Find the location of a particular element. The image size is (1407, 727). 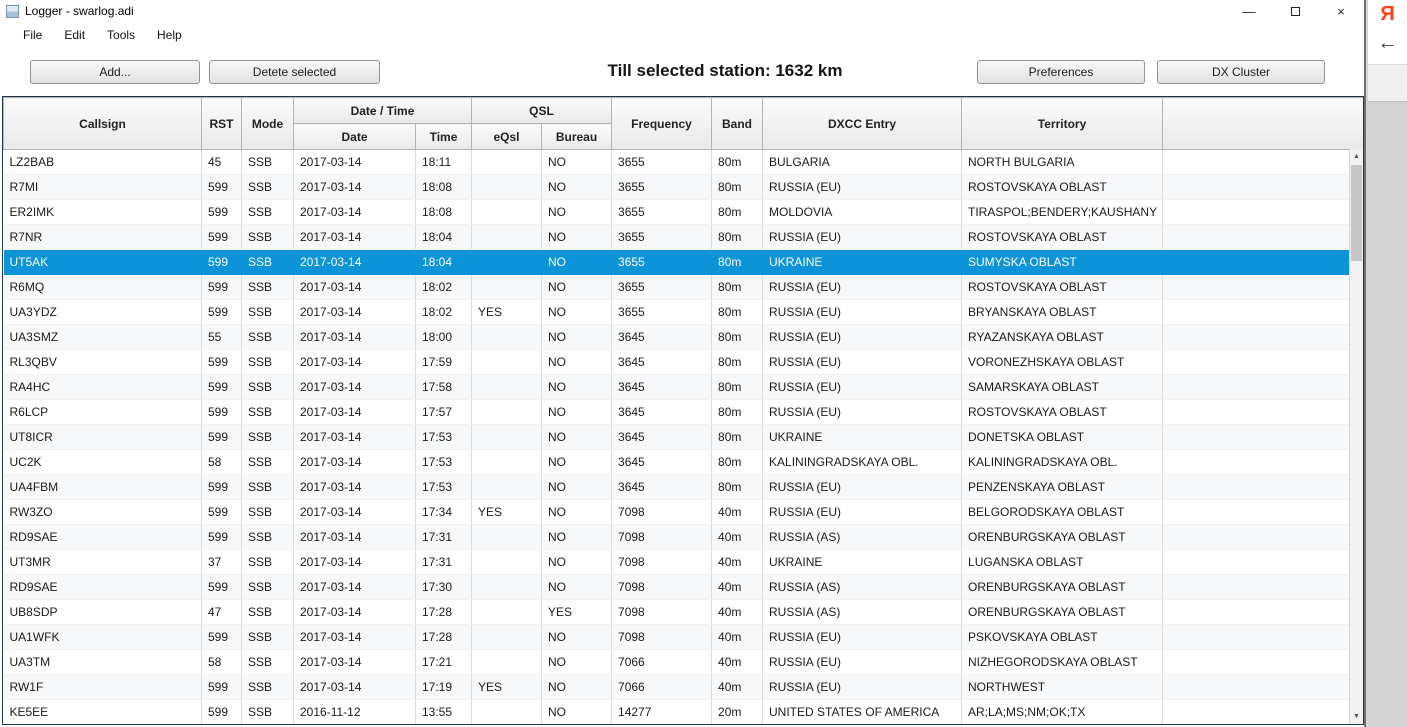

header-bureau: Bureau is located at coordinates (576, 136).